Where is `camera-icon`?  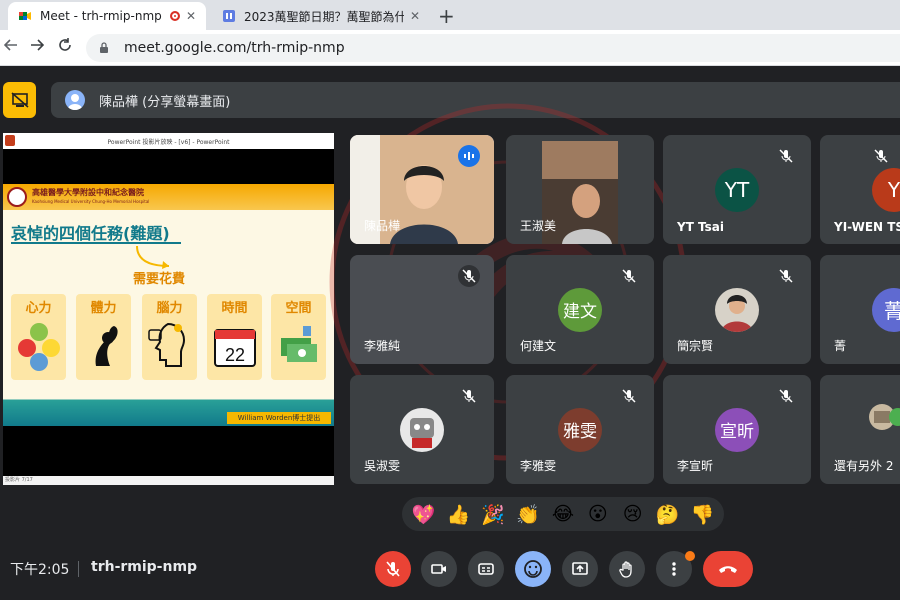
camera-icon is located at coordinates (438, 569).